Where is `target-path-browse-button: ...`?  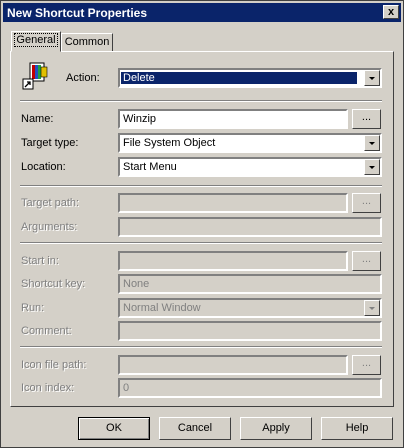
target-path-browse-button: ... is located at coordinates (366, 203).